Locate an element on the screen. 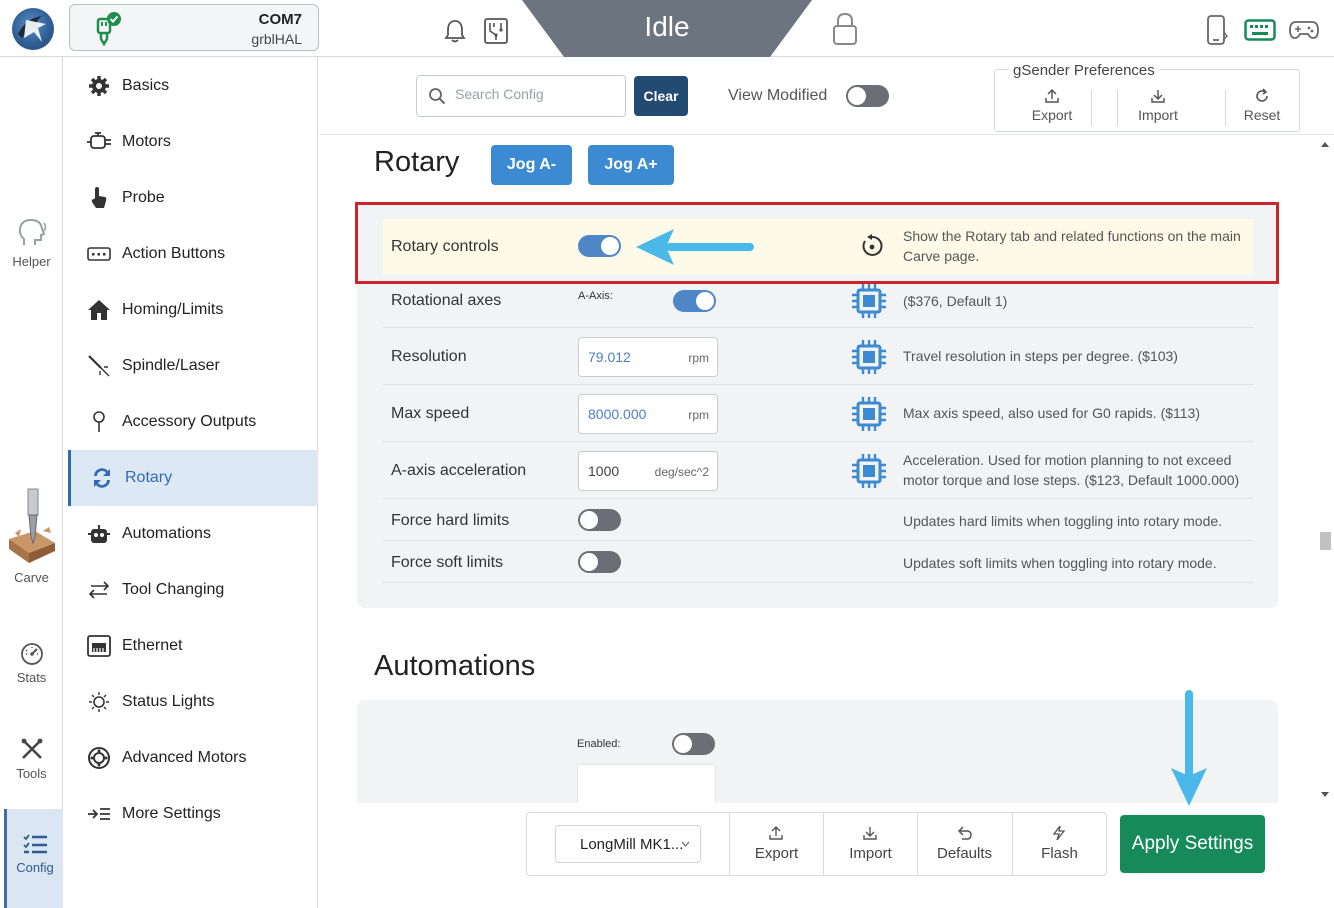 This screenshot has width=1334, height=908. a-axis-toggle is located at coordinates (694, 301).